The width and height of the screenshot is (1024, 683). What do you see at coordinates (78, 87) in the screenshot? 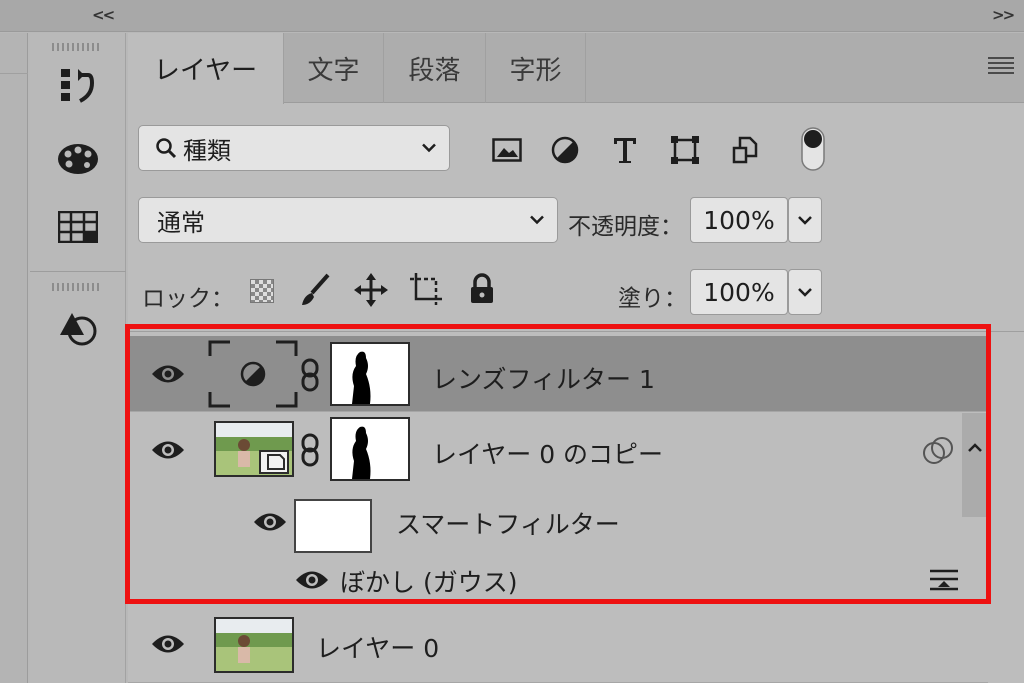
I see `history-icon` at bounding box center [78, 87].